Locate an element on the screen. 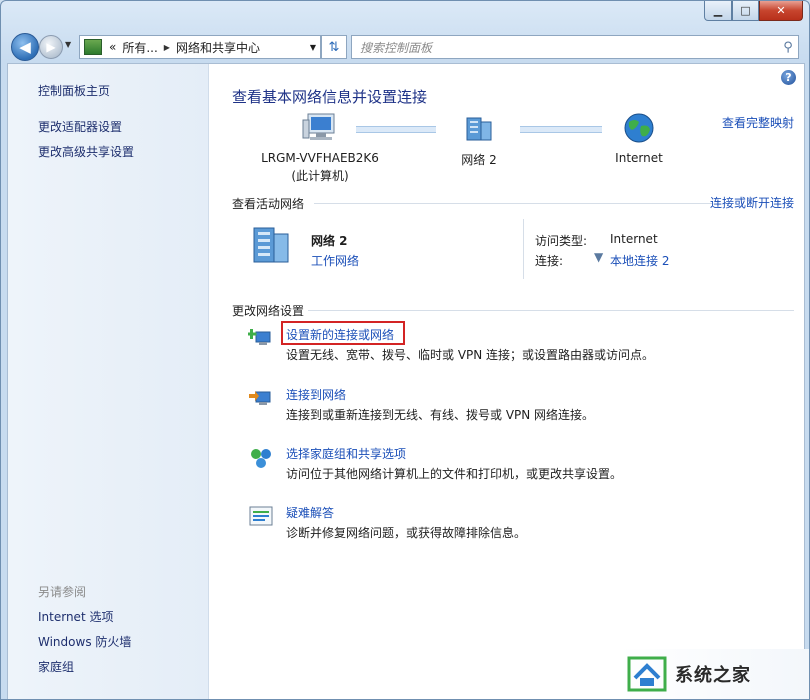  watermark-text: 系统之家 is located at coordinates (713, 675).